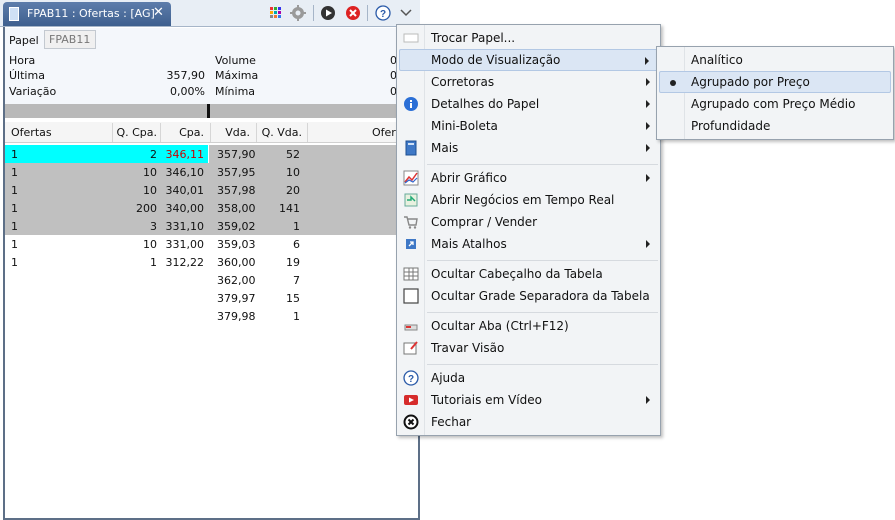 Image resolution: width=895 pixels, height=520 pixels. Describe the element at coordinates (410, 348) in the screenshot. I see `pin-icon` at that location.